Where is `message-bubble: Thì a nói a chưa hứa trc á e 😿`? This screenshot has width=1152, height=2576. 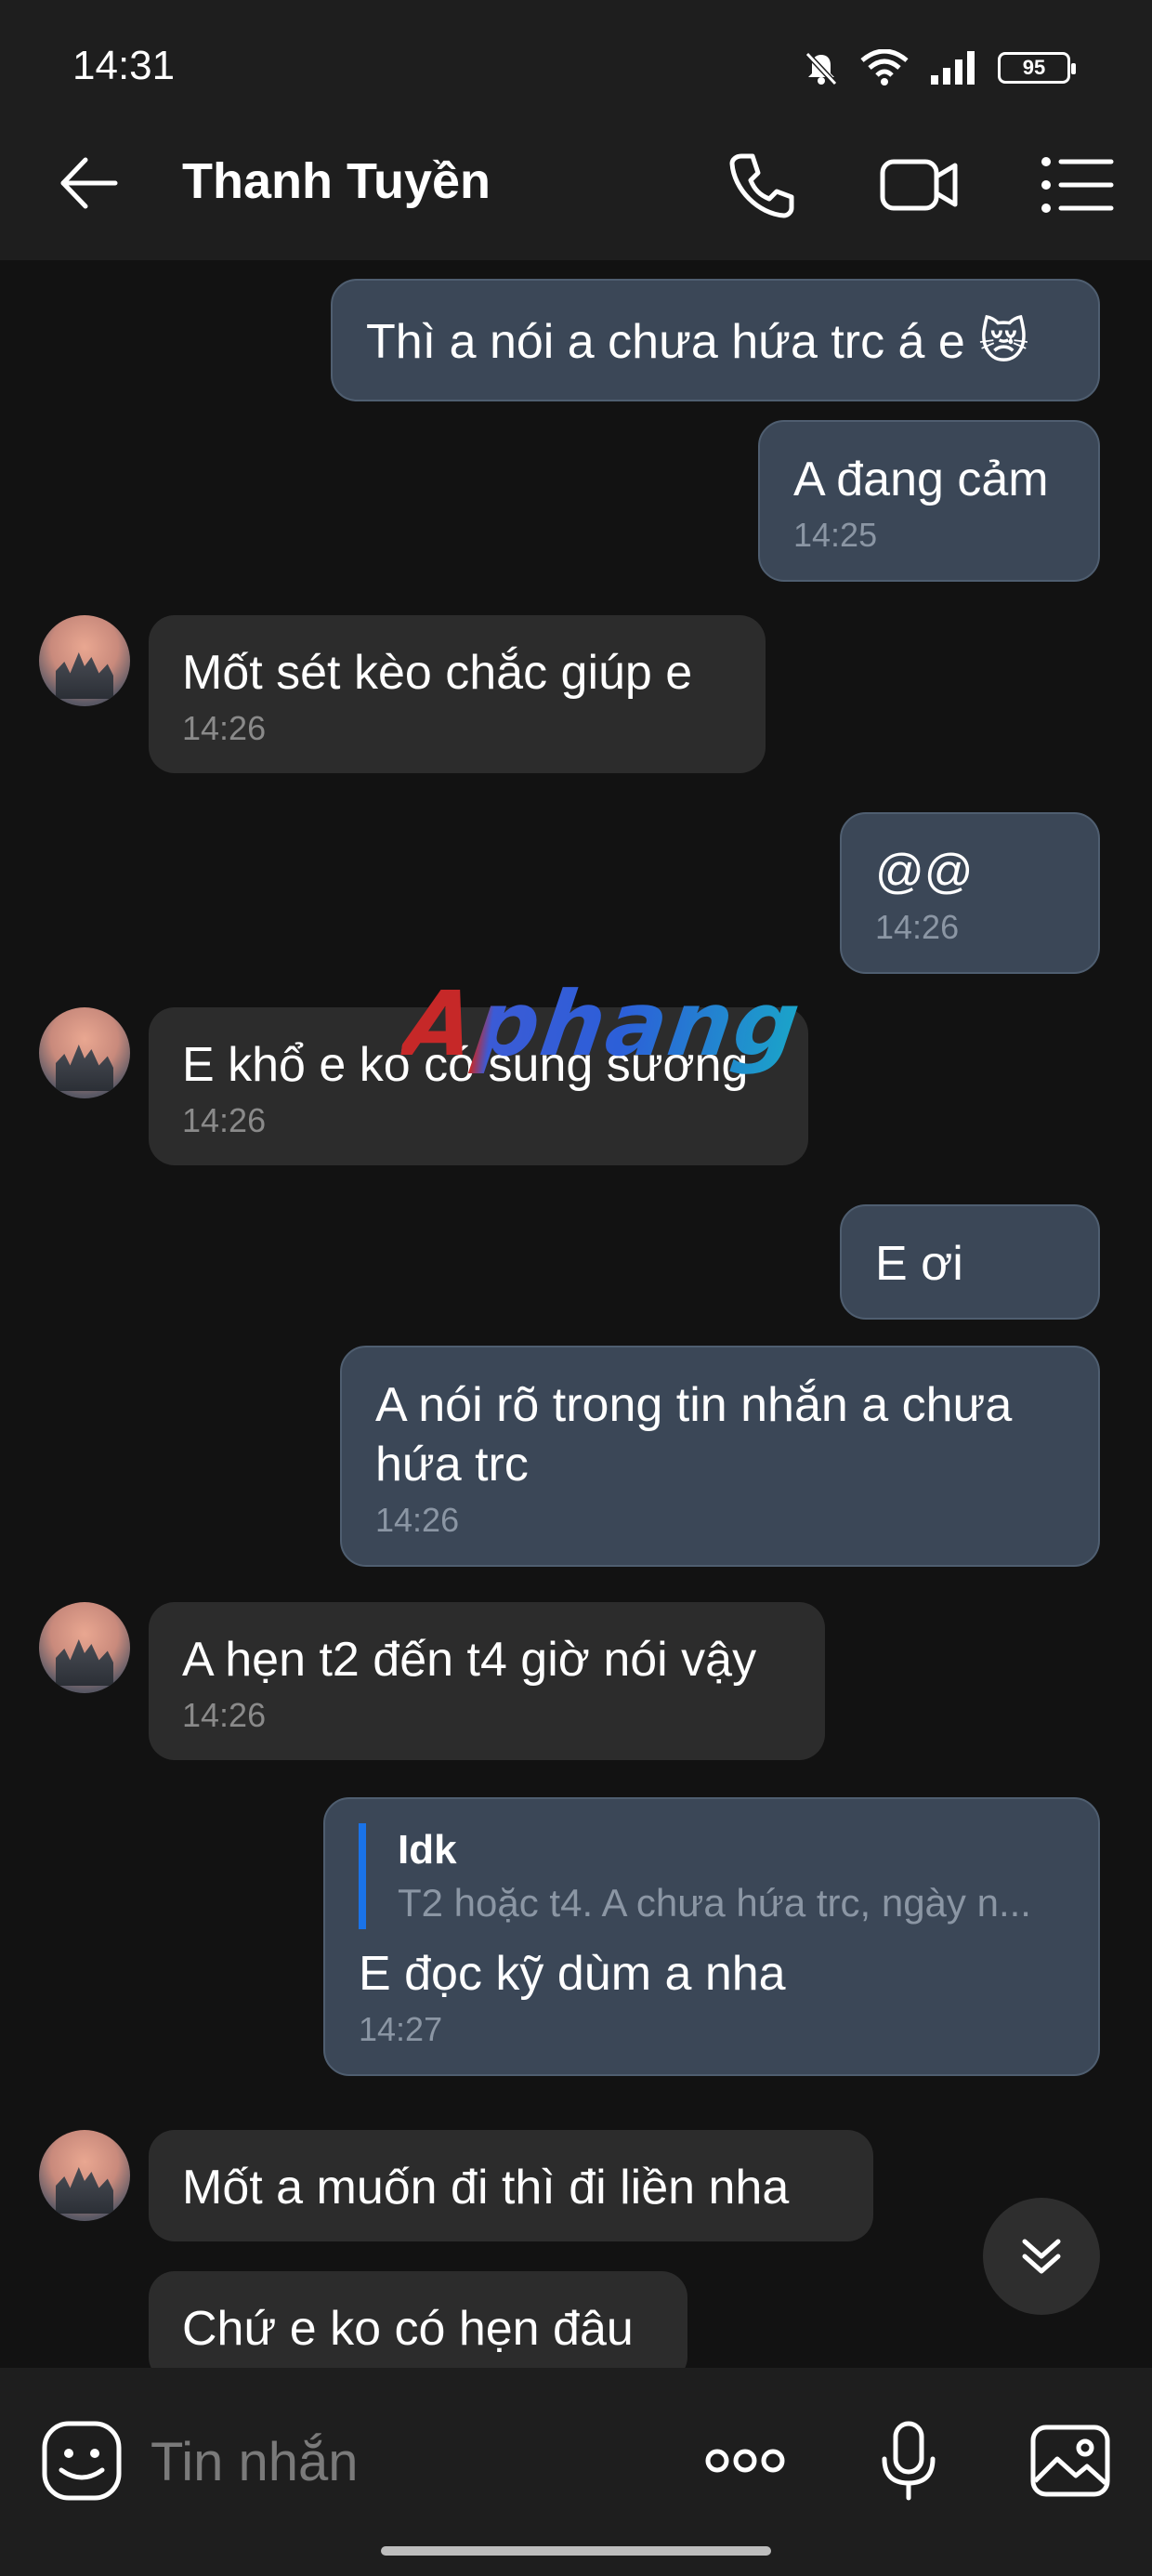 message-bubble: Thì a nói a chưa hứa trc á e 😿 is located at coordinates (715, 340).